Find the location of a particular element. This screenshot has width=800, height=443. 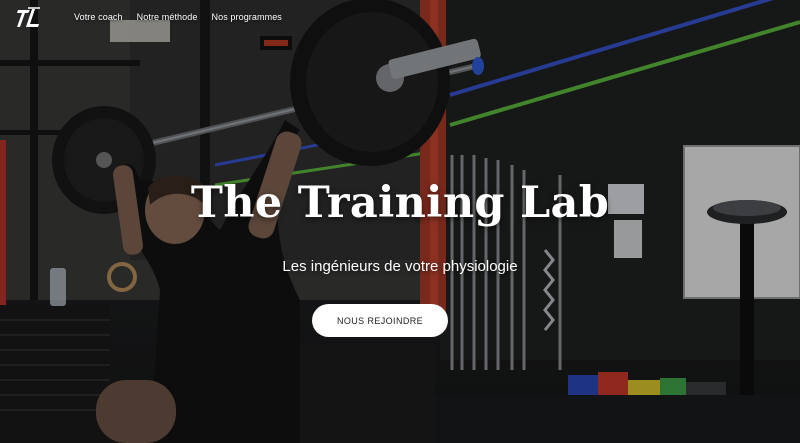

hero-title: The Training Lab is located at coordinates (400, 203).